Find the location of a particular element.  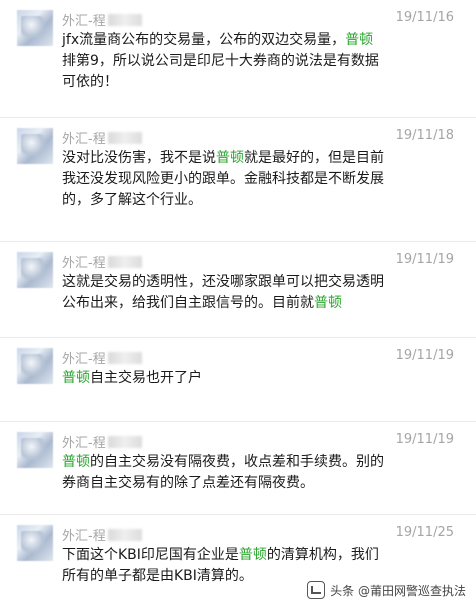

message-text-segment: 可依的！ is located at coordinates (90, 82).